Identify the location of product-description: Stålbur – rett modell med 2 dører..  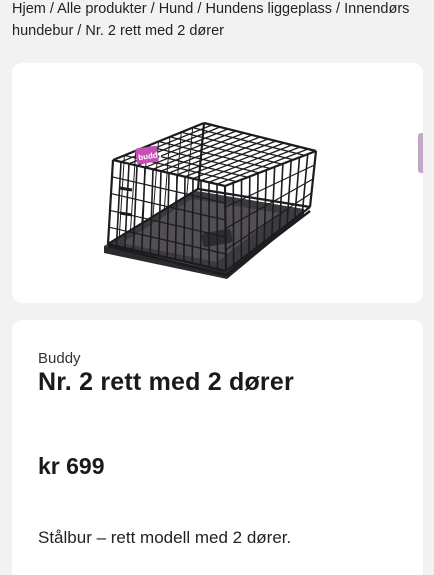
(165, 537).